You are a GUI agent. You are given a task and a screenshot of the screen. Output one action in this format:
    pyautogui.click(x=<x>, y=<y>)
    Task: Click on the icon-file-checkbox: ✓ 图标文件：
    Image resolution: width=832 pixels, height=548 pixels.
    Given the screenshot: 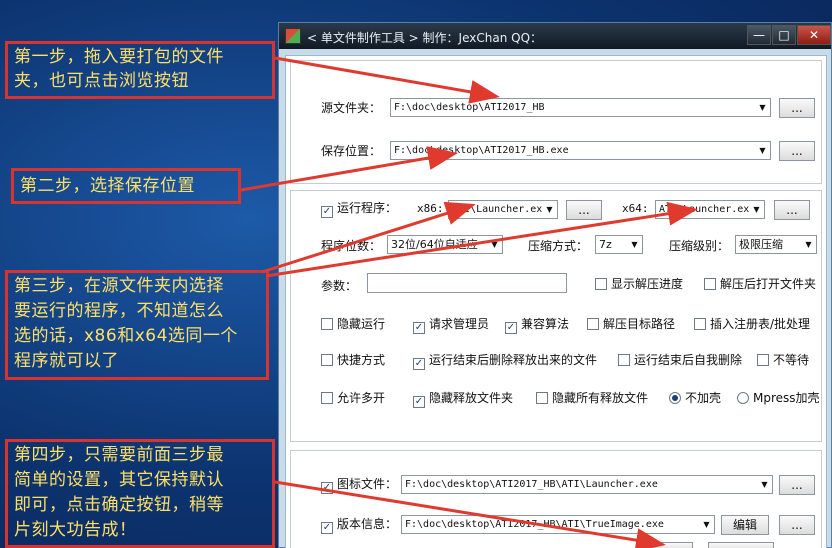 What is the action you would take?
    pyautogui.click(x=359, y=485)
    